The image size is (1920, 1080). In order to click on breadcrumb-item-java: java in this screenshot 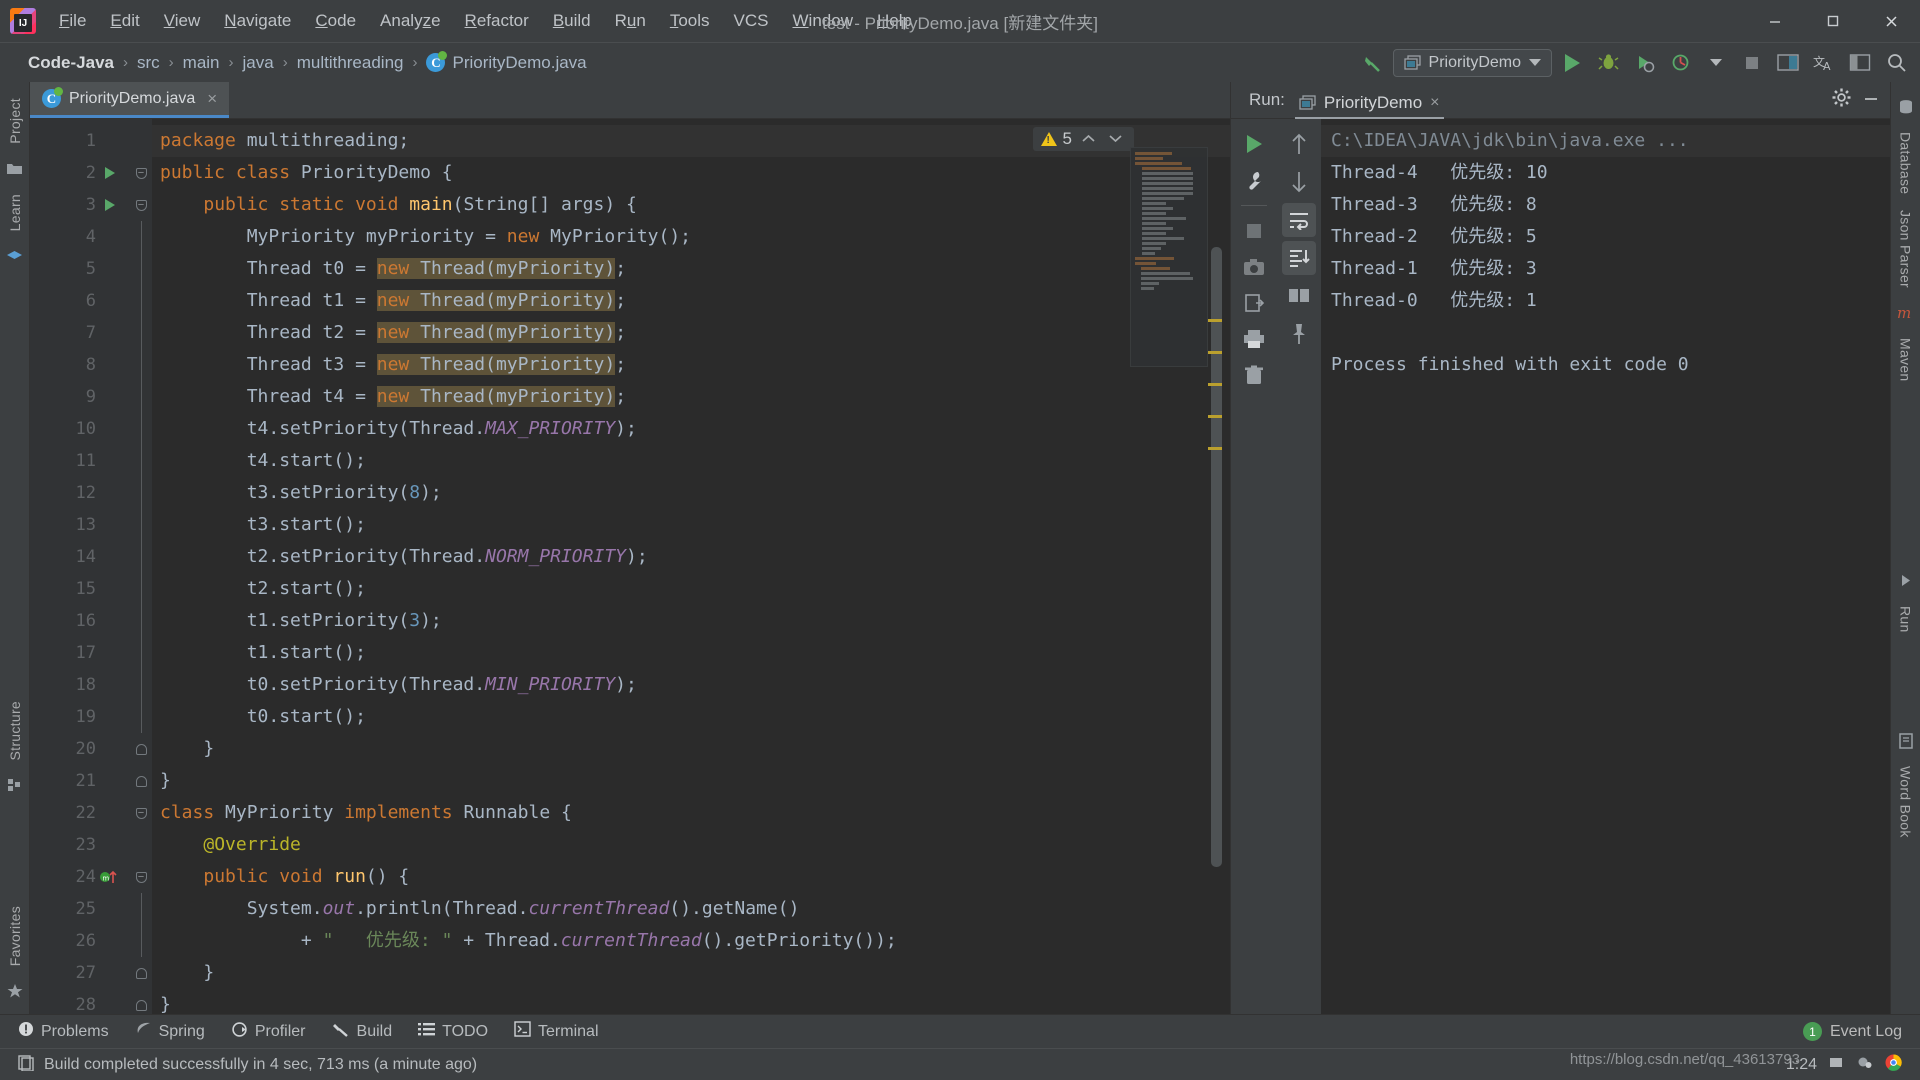, I will do `click(258, 63)`.